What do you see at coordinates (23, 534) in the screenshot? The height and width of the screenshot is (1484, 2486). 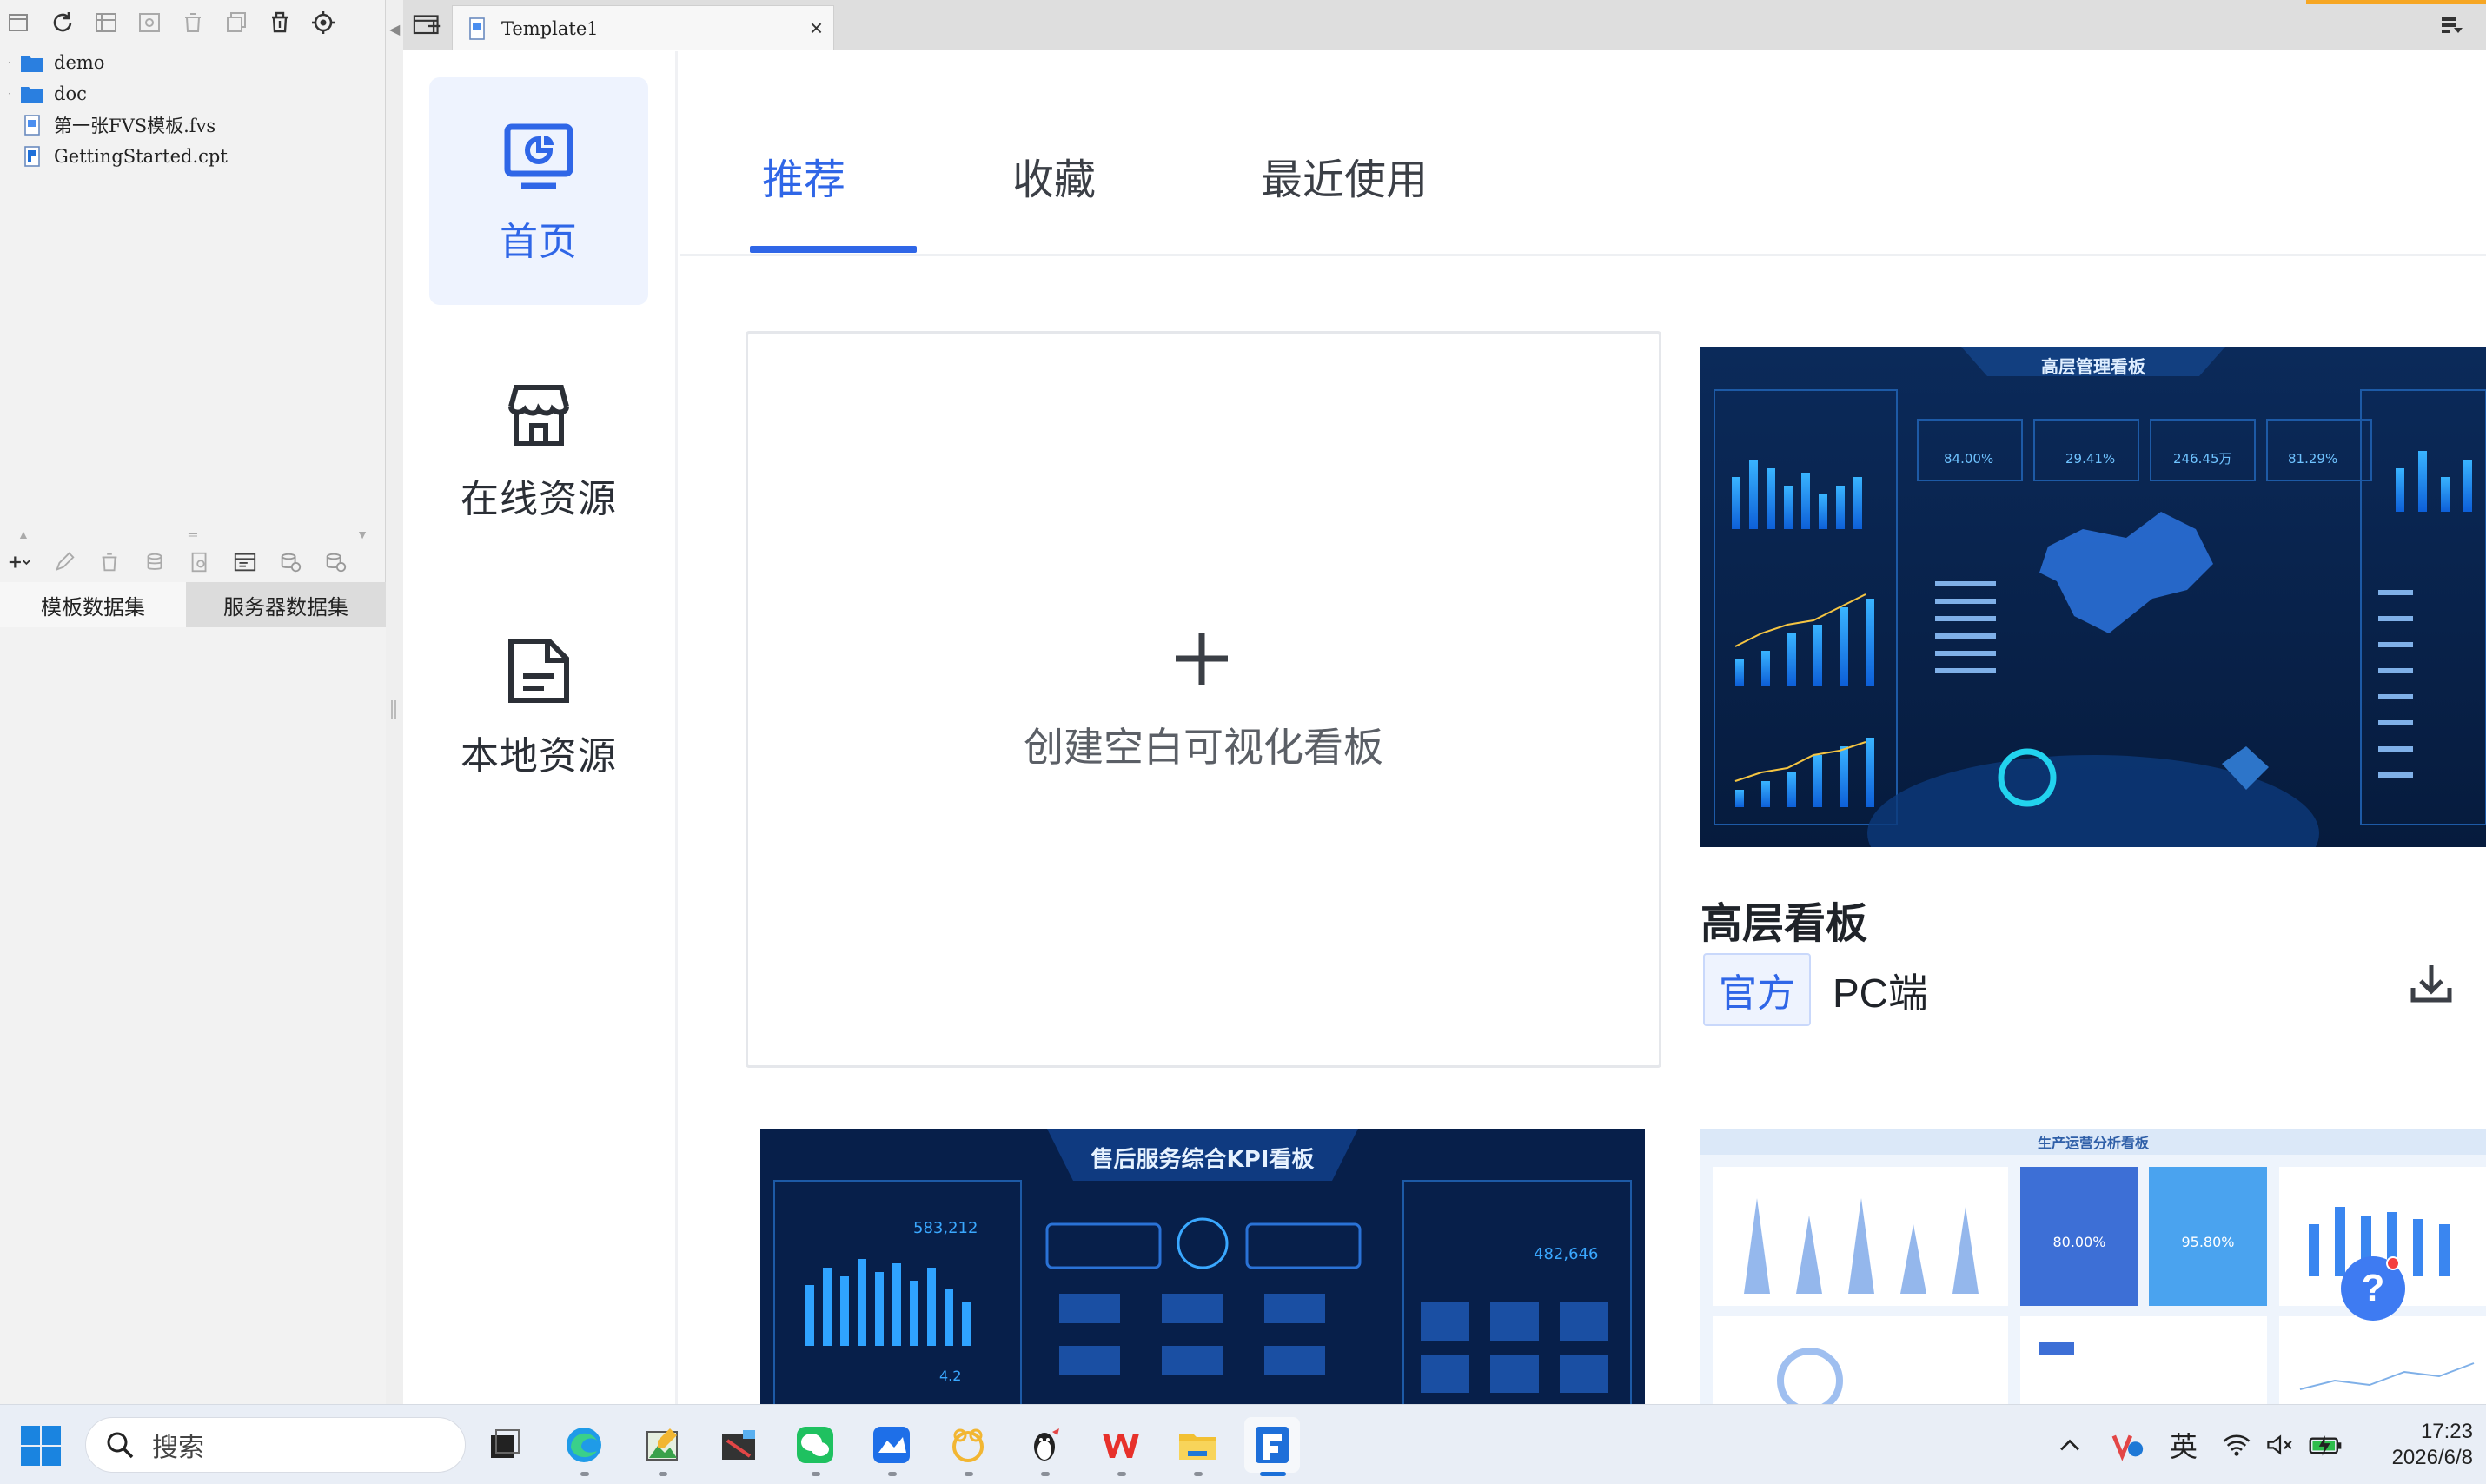 I see `collapse-up-icon: ▲` at bounding box center [23, 534].